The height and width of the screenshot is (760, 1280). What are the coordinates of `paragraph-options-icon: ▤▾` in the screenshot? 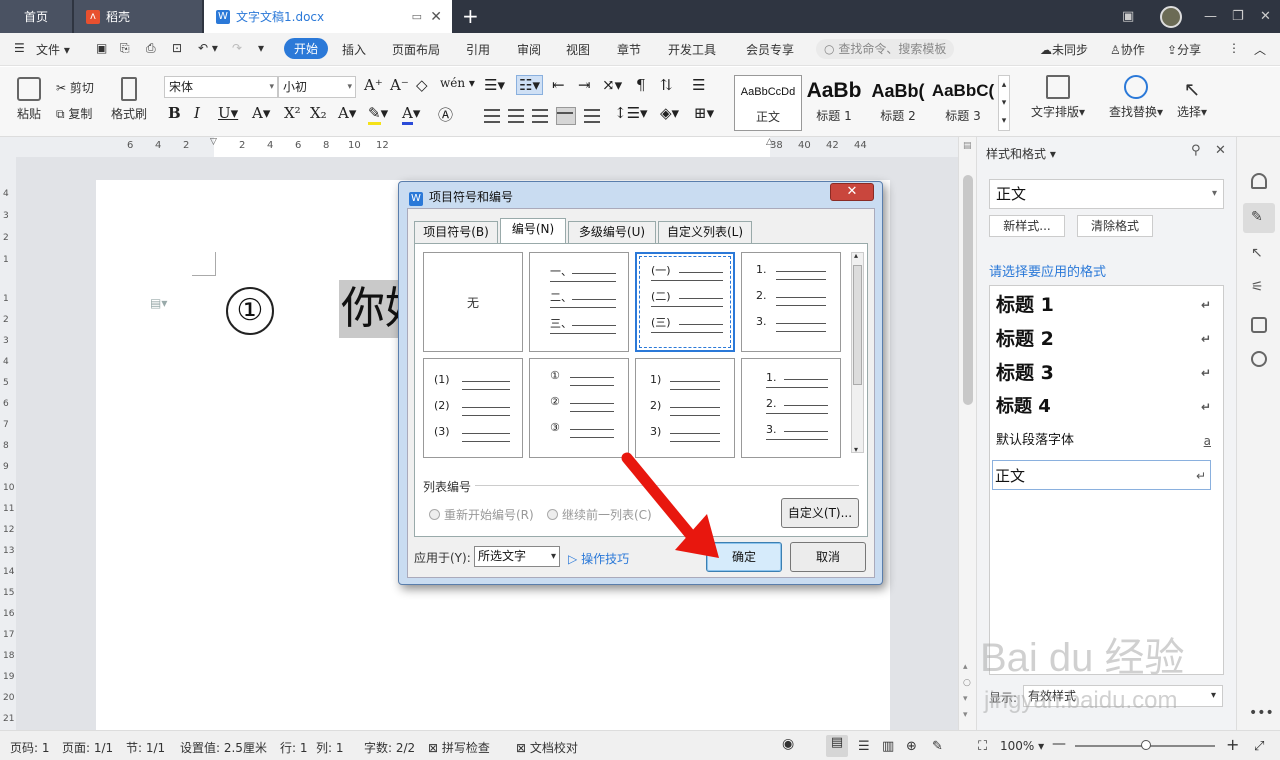 It's located at (158, 303).